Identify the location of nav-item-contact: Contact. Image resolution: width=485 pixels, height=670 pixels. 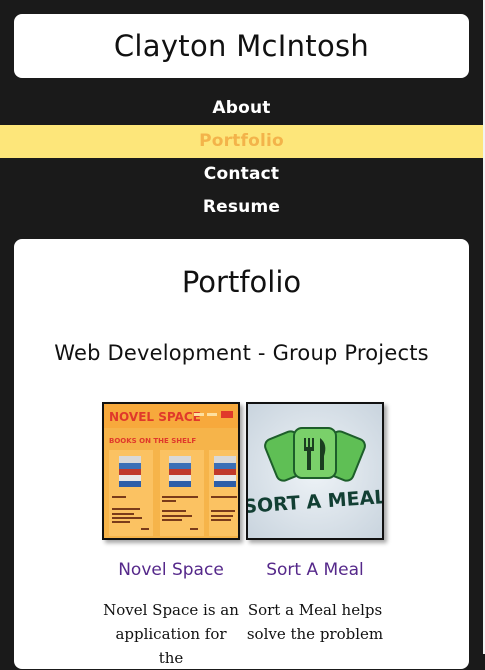
(241, 174).